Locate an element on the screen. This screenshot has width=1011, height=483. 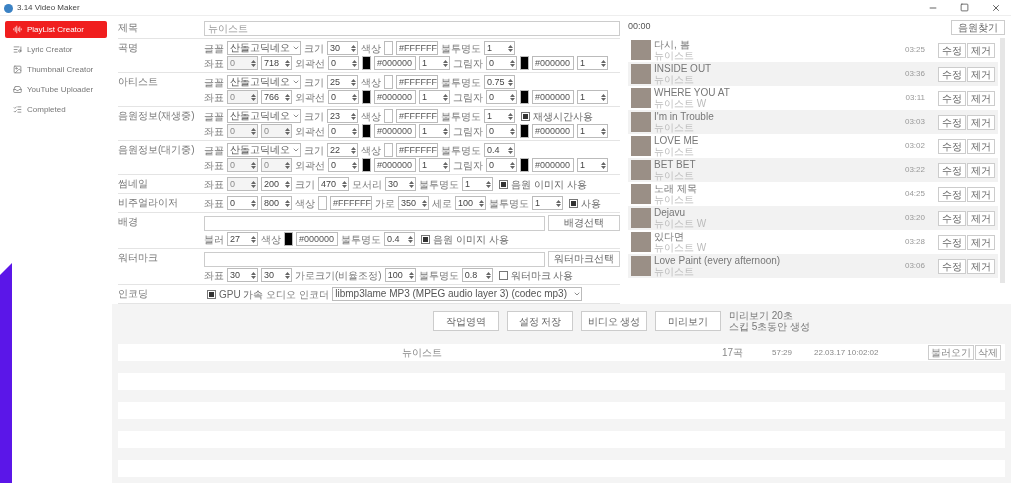
number-field: 0.75 is located at coordinates (499, 82).